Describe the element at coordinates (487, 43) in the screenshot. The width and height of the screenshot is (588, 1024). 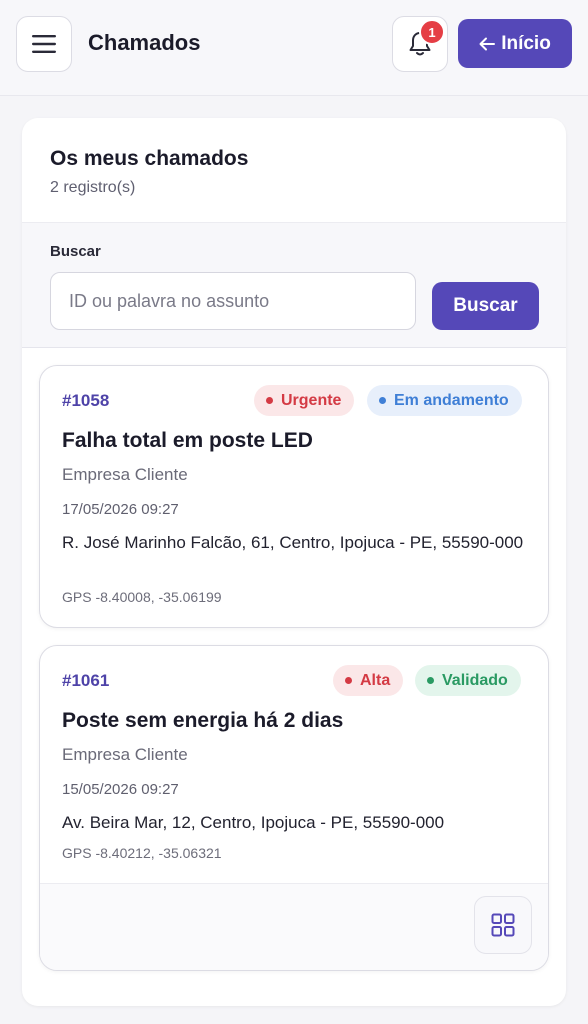
I see `arrow-left-icon` at that location.